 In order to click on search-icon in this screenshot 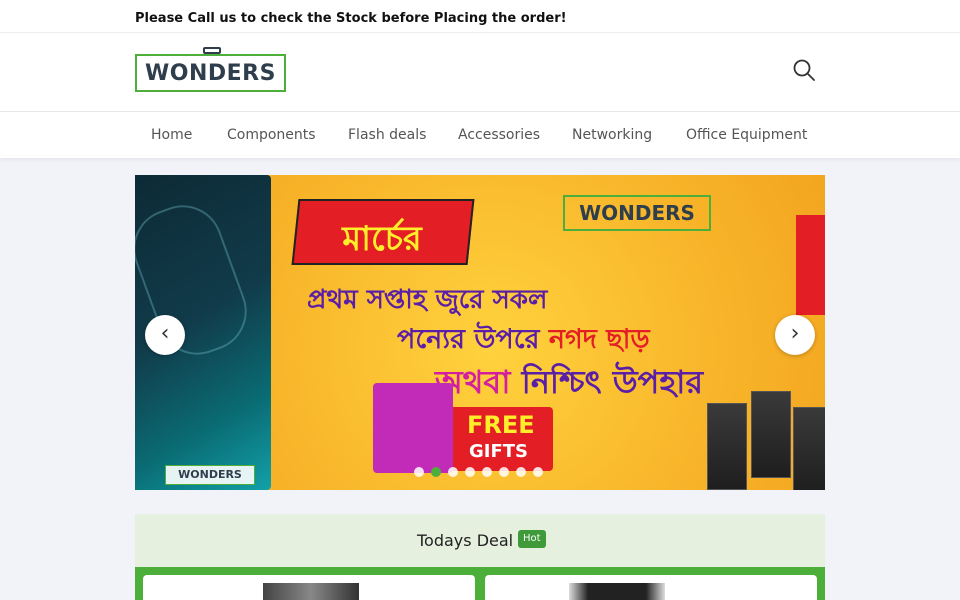, I will do `click(804, 70)`.